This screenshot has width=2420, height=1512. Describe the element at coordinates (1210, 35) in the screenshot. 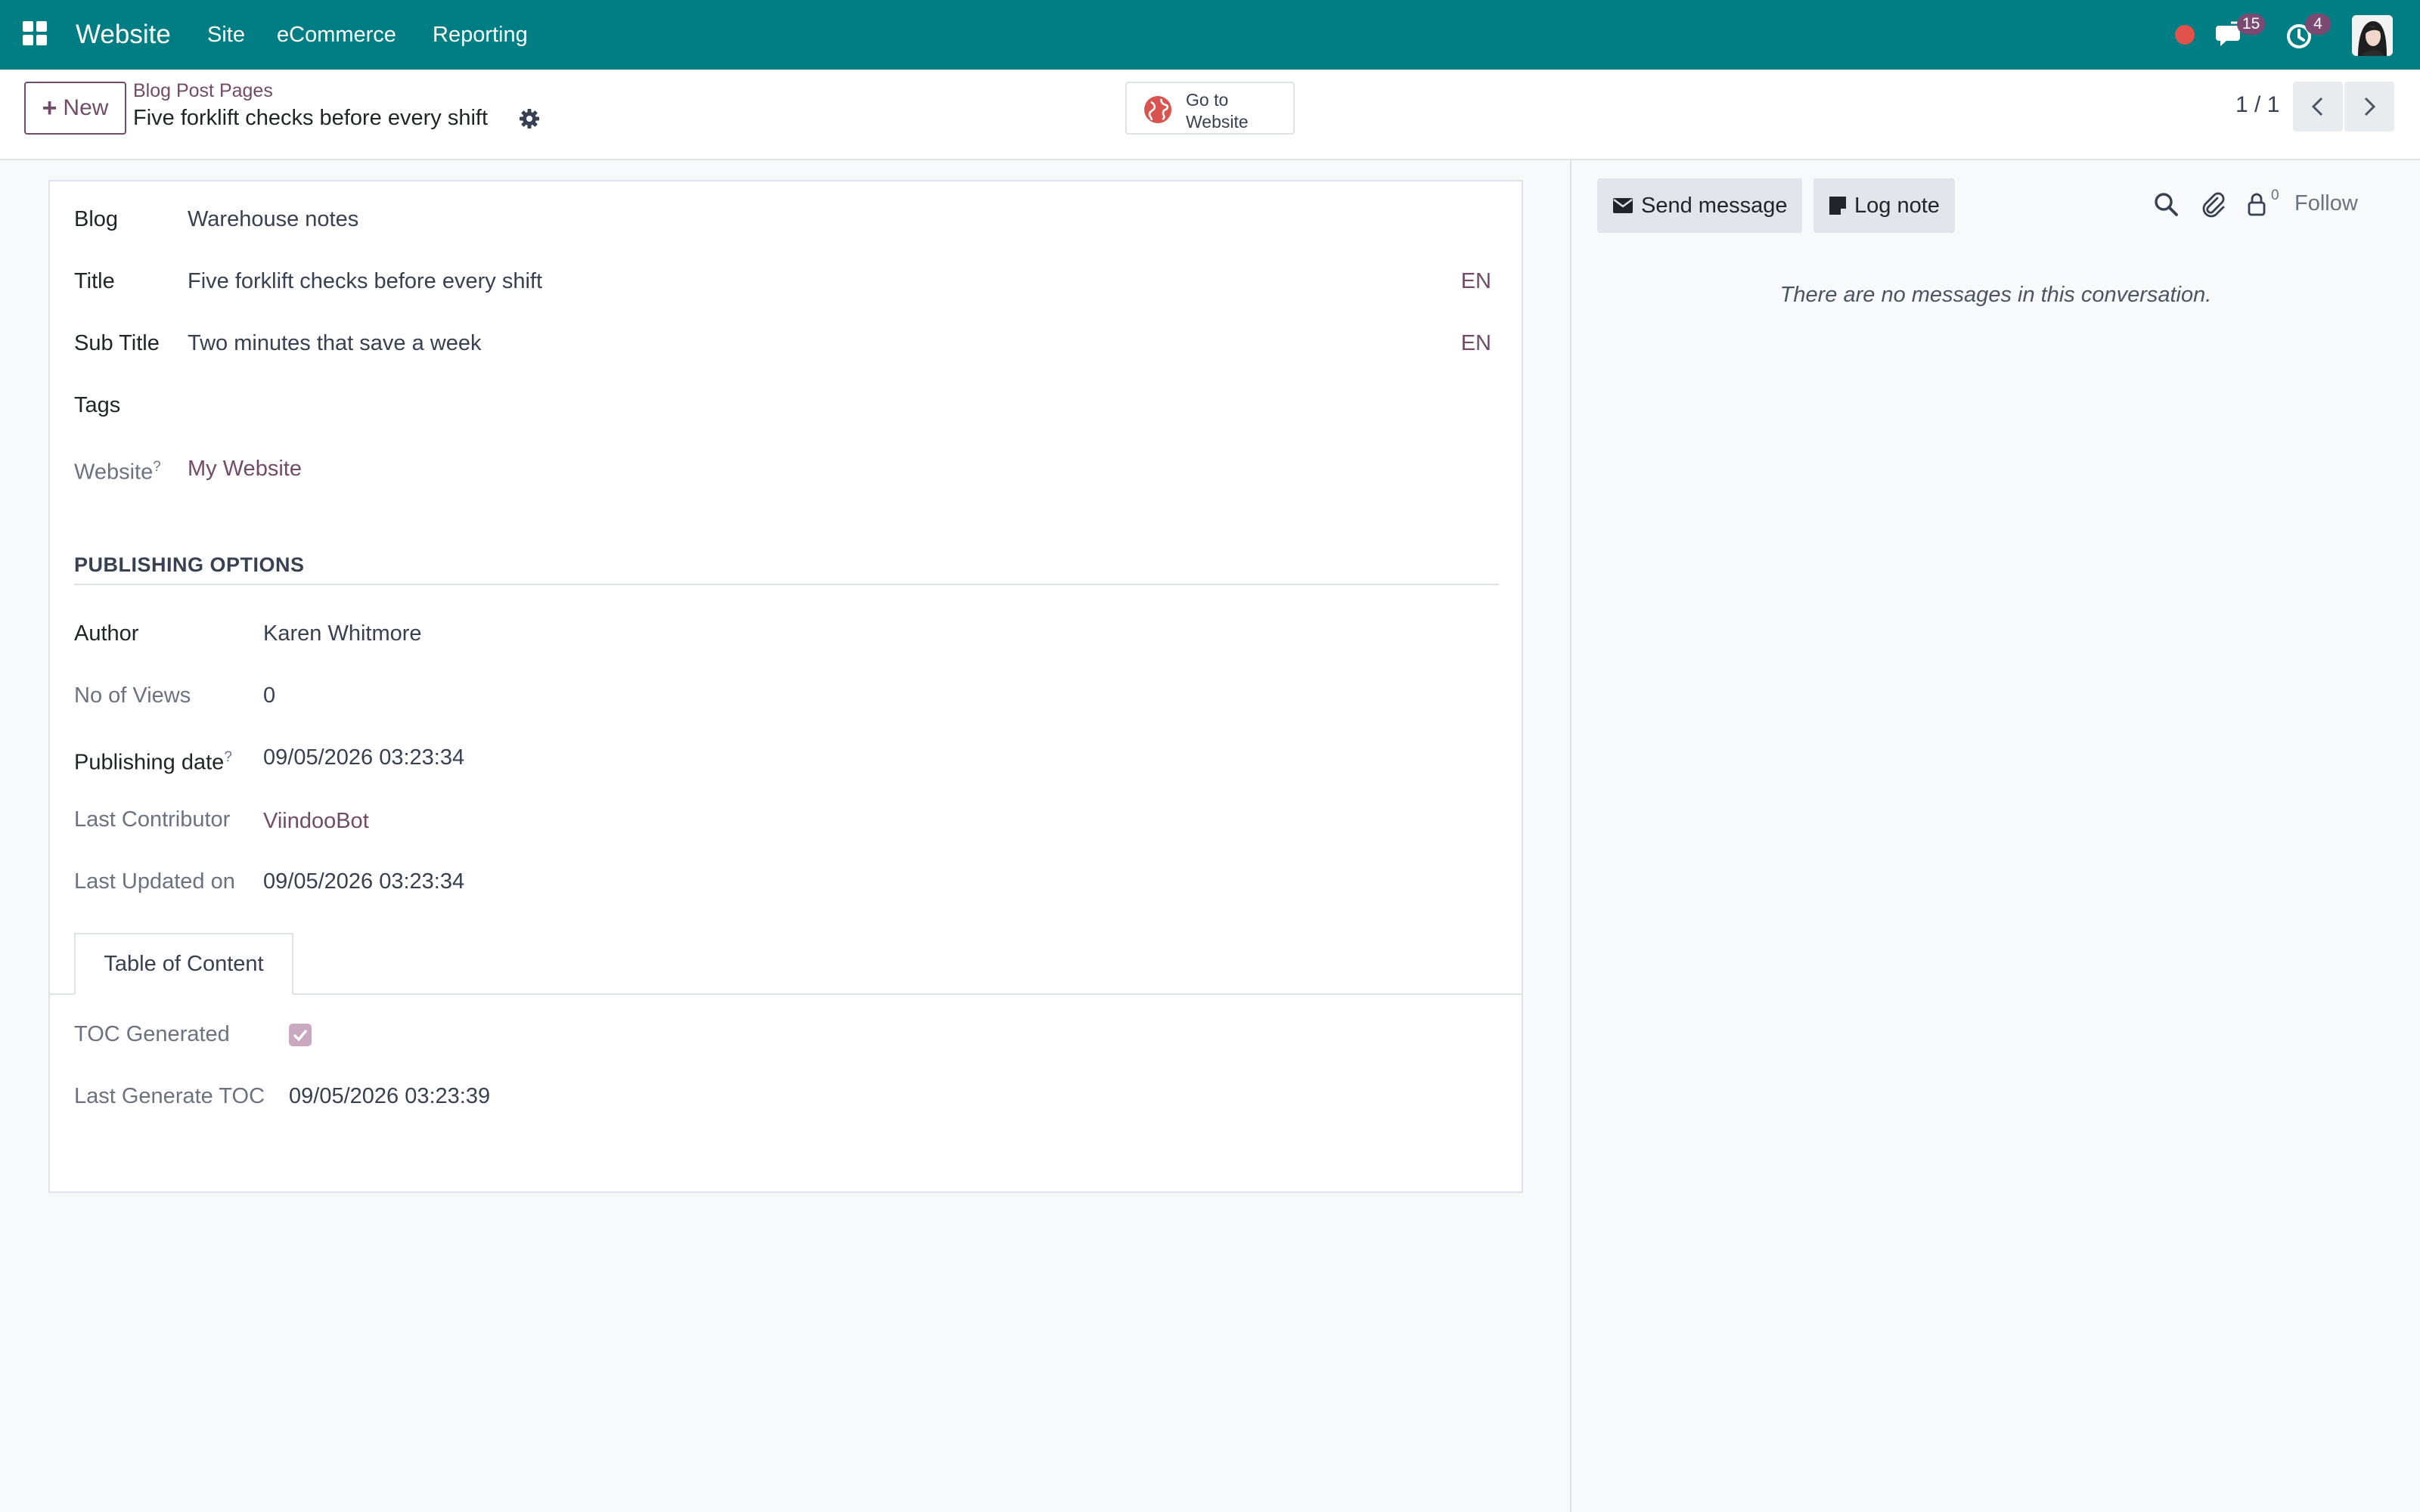

I see `top-navbar: Website Site eCommerce Reporting 15 4` at that location.